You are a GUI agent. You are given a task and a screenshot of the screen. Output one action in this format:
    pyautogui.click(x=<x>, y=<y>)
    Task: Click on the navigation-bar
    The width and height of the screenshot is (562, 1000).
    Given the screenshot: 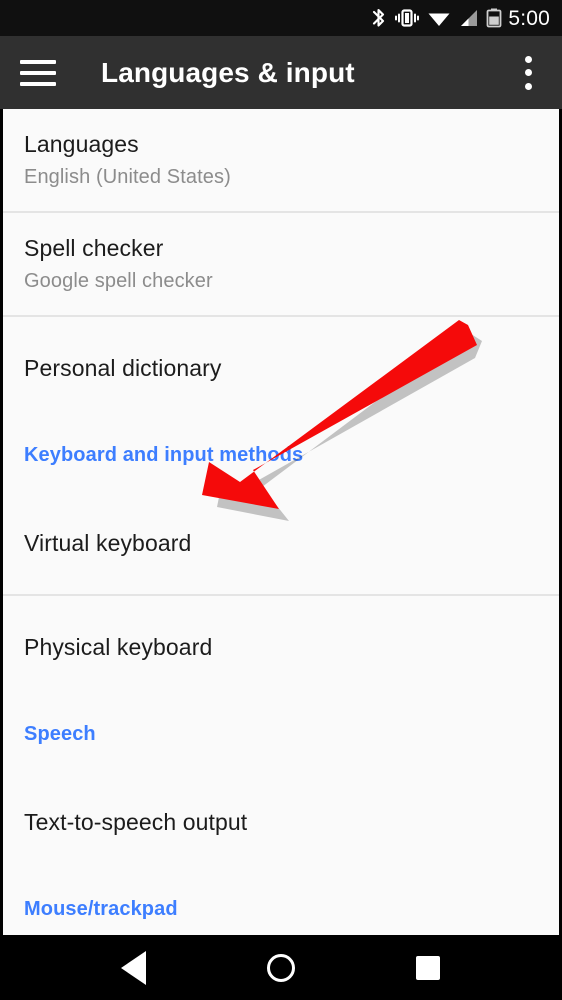 What is the action you would take?
    pyautogui.click(x=281, y=967)
    